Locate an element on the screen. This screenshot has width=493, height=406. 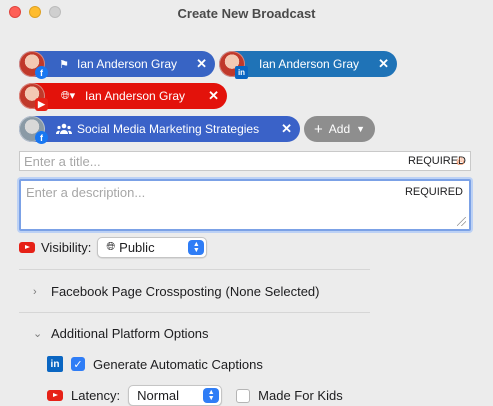
flame-icon: 🔥︎ is located at coordinates (460, 161).